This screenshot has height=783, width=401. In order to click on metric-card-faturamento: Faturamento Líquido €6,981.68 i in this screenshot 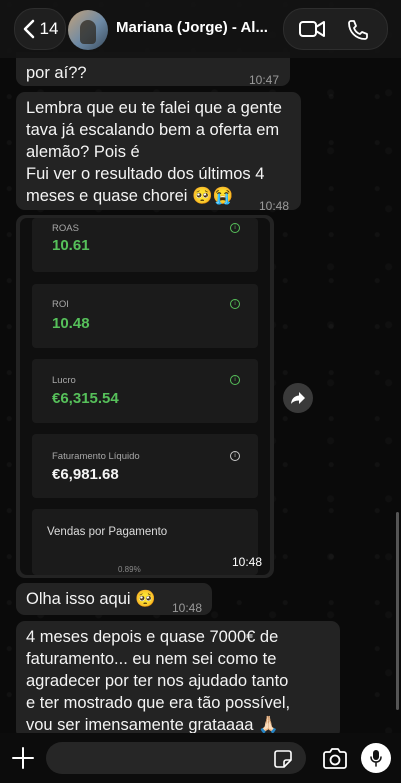, I will do `click(145, 466)`.